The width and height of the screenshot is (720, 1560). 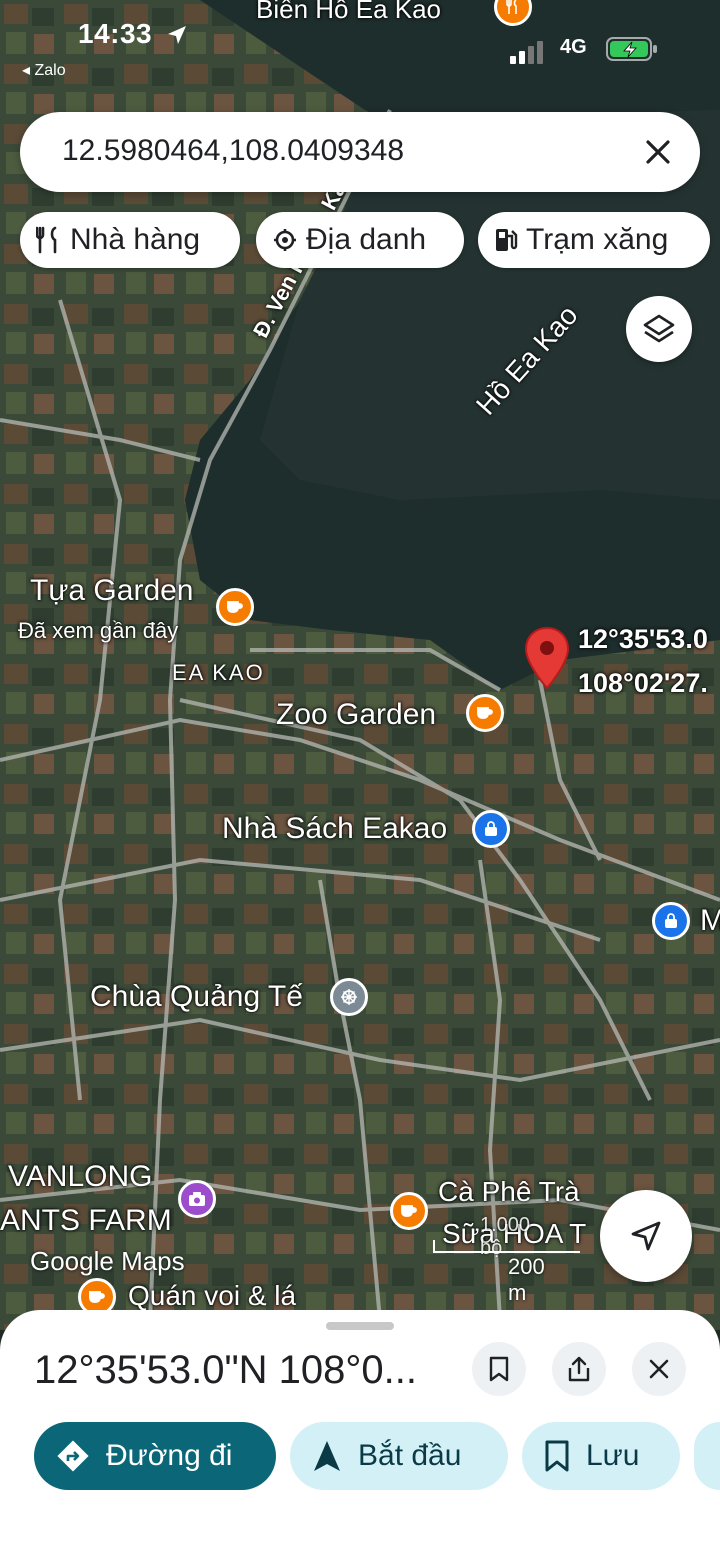 I want to click on map-label-tua-garden-sub: Đã xem gần đây, so click(x=98, y=630).